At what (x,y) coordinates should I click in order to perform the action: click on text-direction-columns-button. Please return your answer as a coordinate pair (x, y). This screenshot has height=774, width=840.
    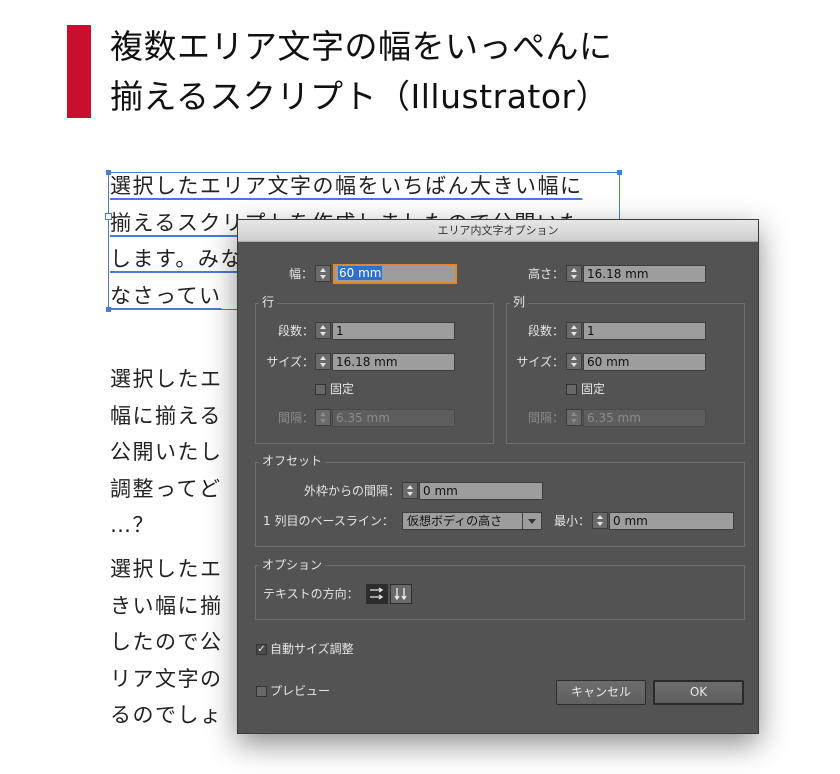
    Looking at the image, I should click on (401, 594).